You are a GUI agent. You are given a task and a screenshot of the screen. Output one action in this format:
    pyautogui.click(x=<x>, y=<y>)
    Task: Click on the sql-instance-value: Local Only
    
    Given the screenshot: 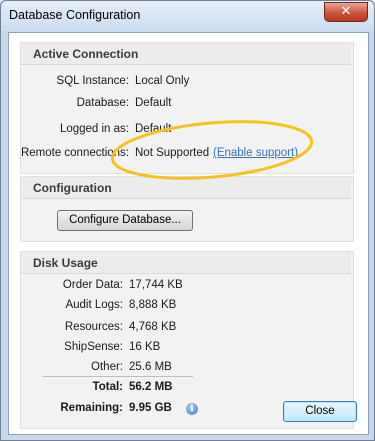 What is the action you would take?
    pyautogui.click(x=162, y=81)
    